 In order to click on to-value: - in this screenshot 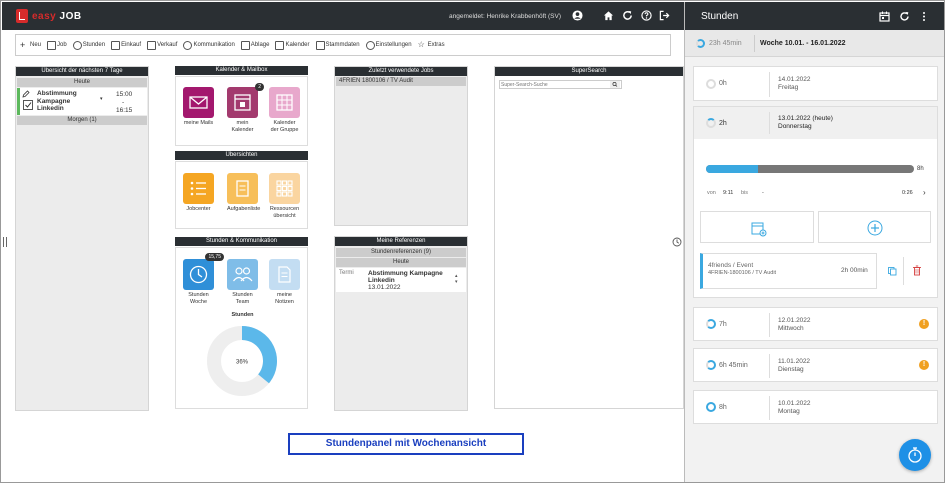, I will do `click(763, 193)`.